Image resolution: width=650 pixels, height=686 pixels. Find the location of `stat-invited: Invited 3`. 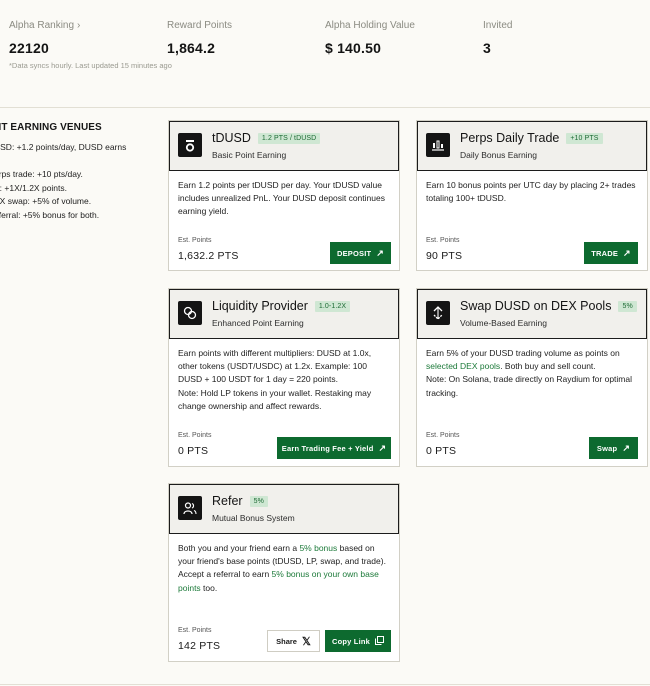

stat-invited: Invited 3 is located at coordinates (497, 38).